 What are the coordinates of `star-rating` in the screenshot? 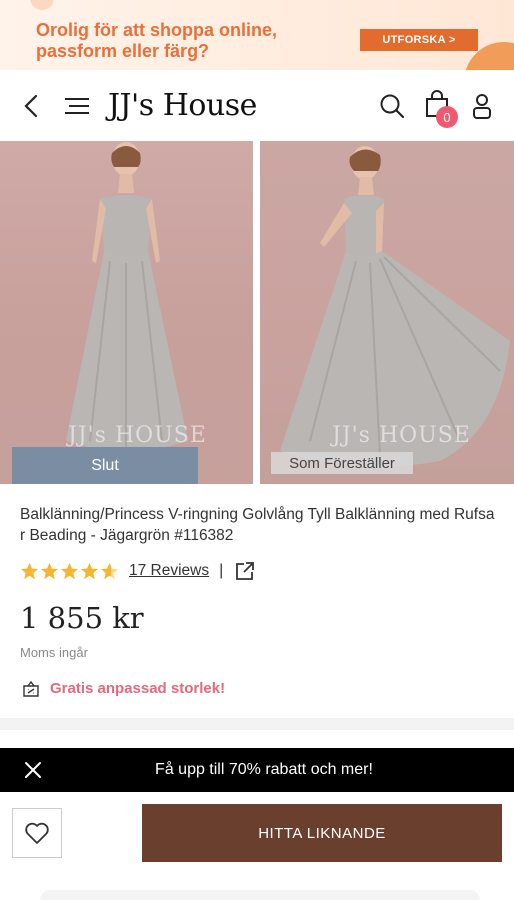 It's located at (69, 571).